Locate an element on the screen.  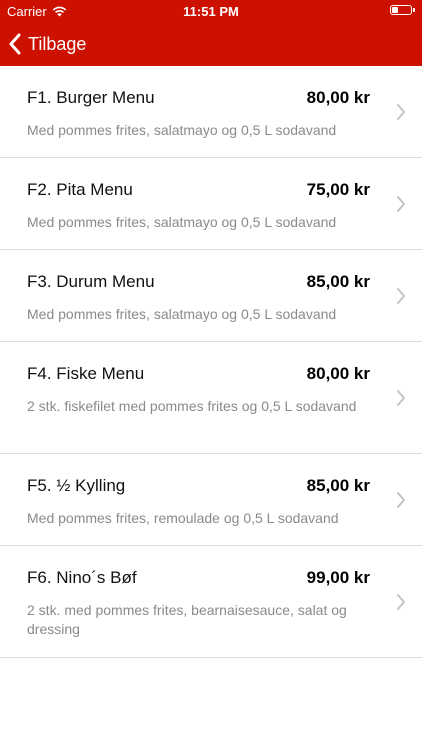
menu-item-name: F3. Durum Menu is located at coordinates (91, 281).